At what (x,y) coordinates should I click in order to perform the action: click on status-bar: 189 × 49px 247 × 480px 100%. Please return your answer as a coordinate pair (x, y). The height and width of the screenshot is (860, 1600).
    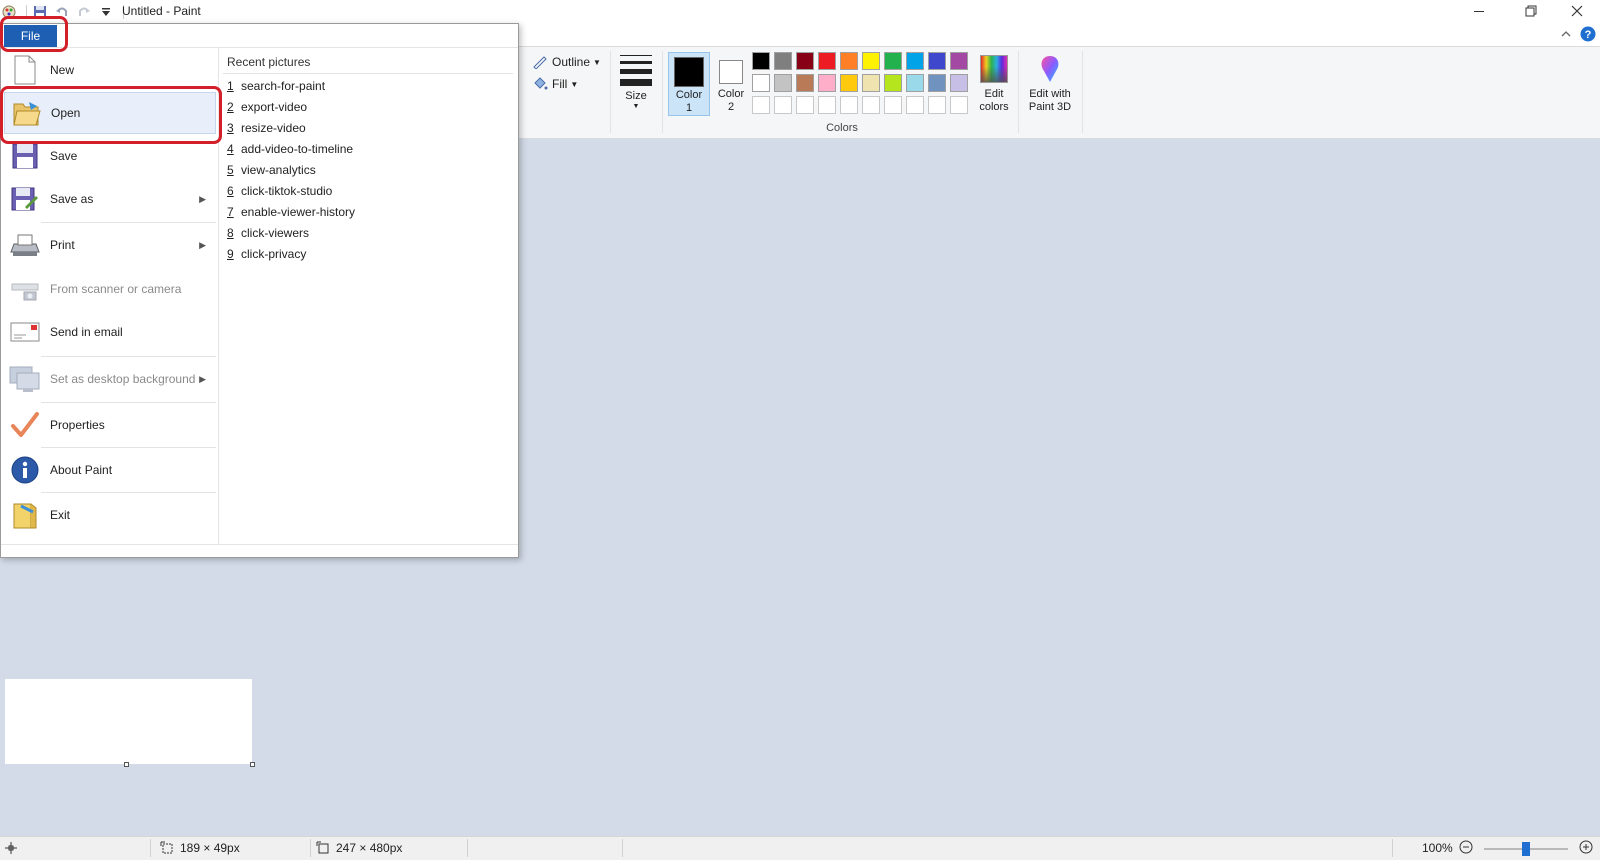
    Looking at the image, I should click on (800, 848).